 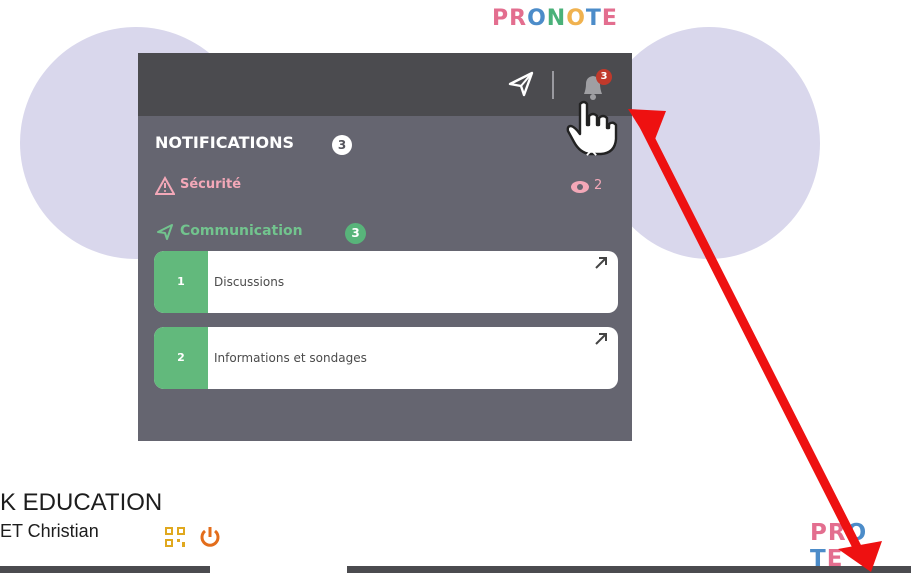 I want to click on power-icon, so click(x=210, y=537).